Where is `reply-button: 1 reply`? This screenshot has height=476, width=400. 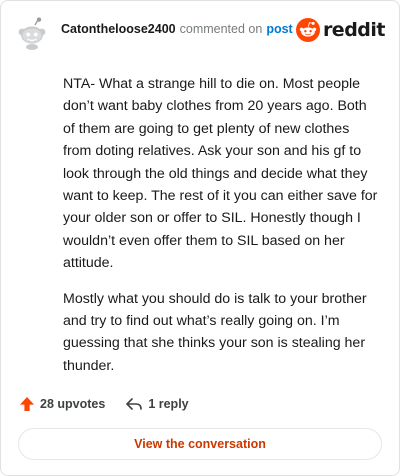 reply-button: 1 reply is located at coordinates (157, 404).